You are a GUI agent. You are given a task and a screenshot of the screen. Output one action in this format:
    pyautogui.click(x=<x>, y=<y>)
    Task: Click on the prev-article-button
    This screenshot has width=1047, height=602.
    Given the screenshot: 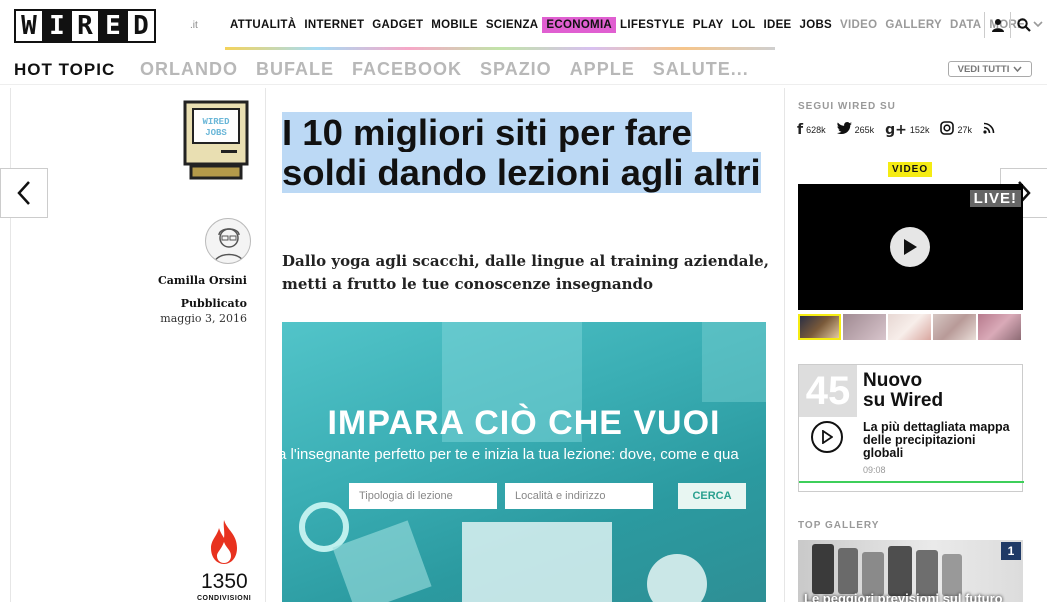 What is the action you would take?
    pyautogui.click(x=24, y=193)
    